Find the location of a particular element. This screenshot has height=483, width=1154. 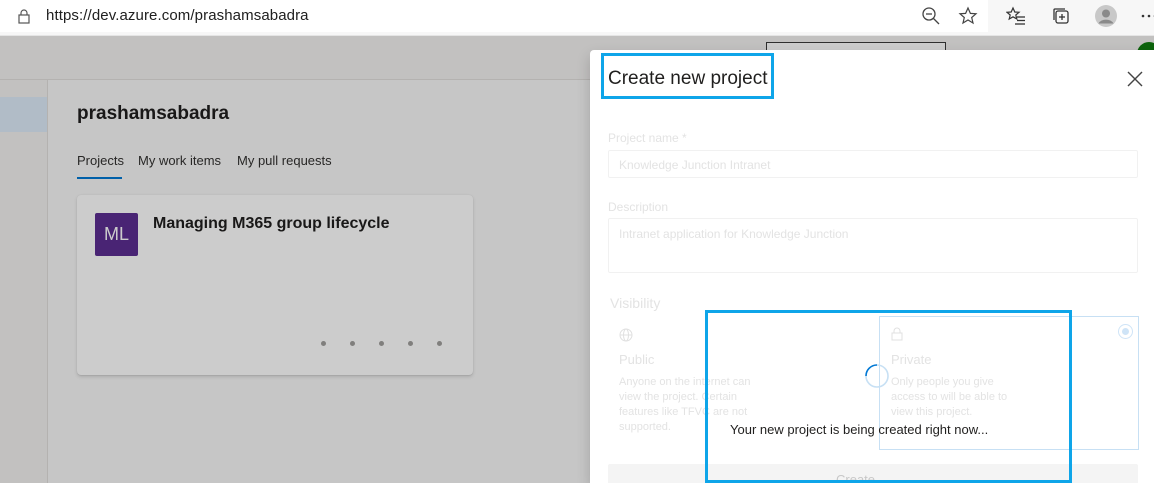

visibility-label: Visibility is located at coordinates (635, 303).